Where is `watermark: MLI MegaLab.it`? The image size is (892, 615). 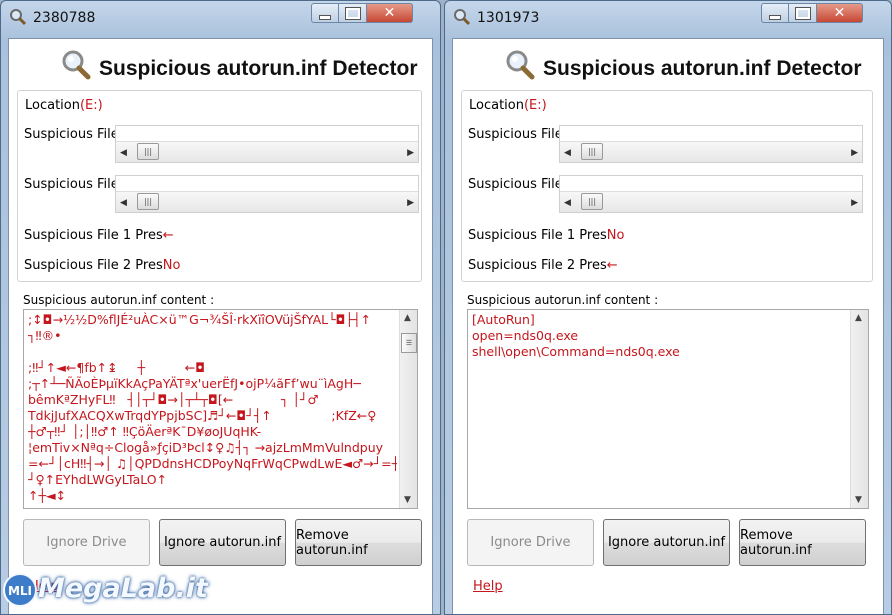
watermark: MLI MegaLab.it is located at coordinates (104, 592).